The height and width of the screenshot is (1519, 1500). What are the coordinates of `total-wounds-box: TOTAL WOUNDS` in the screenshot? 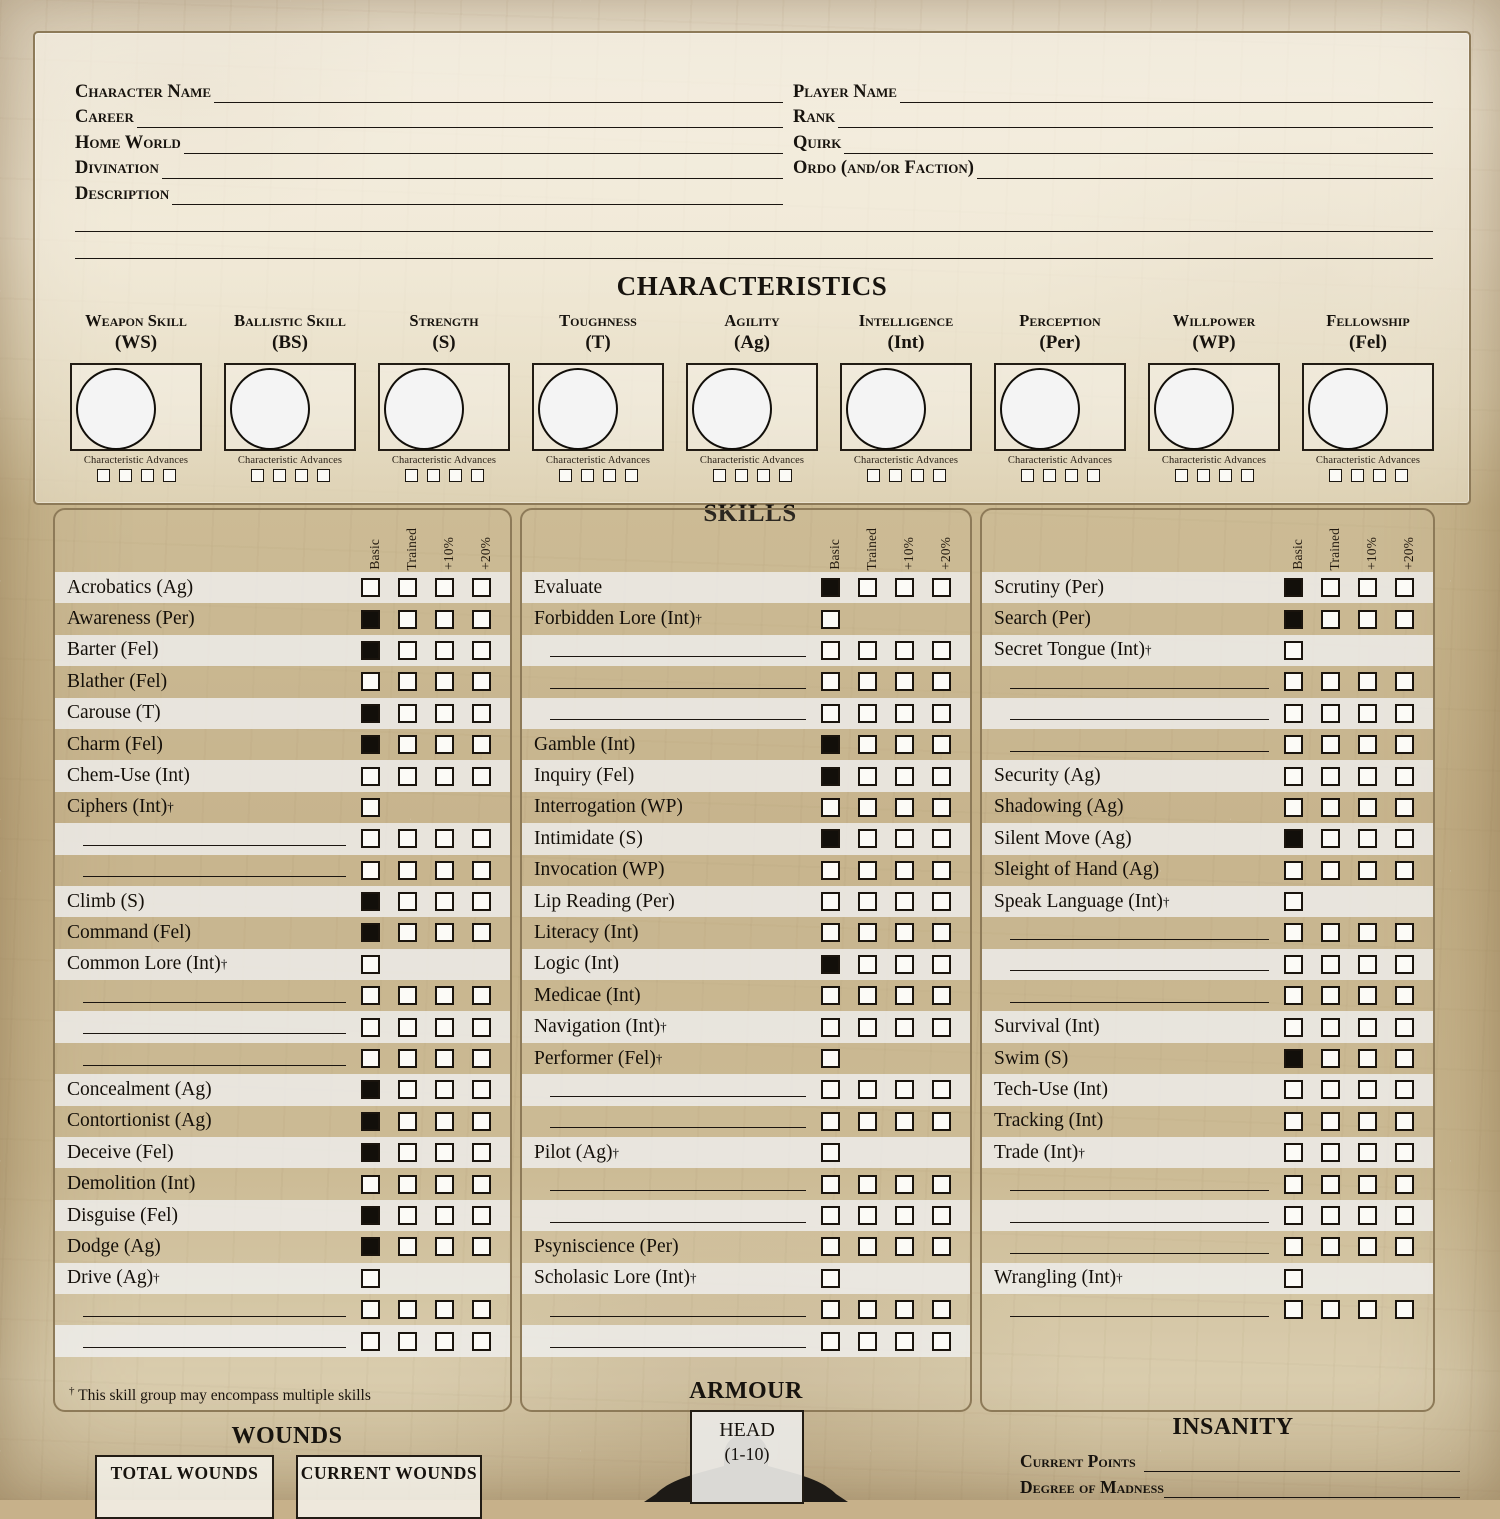 It's located at (184, 1487).